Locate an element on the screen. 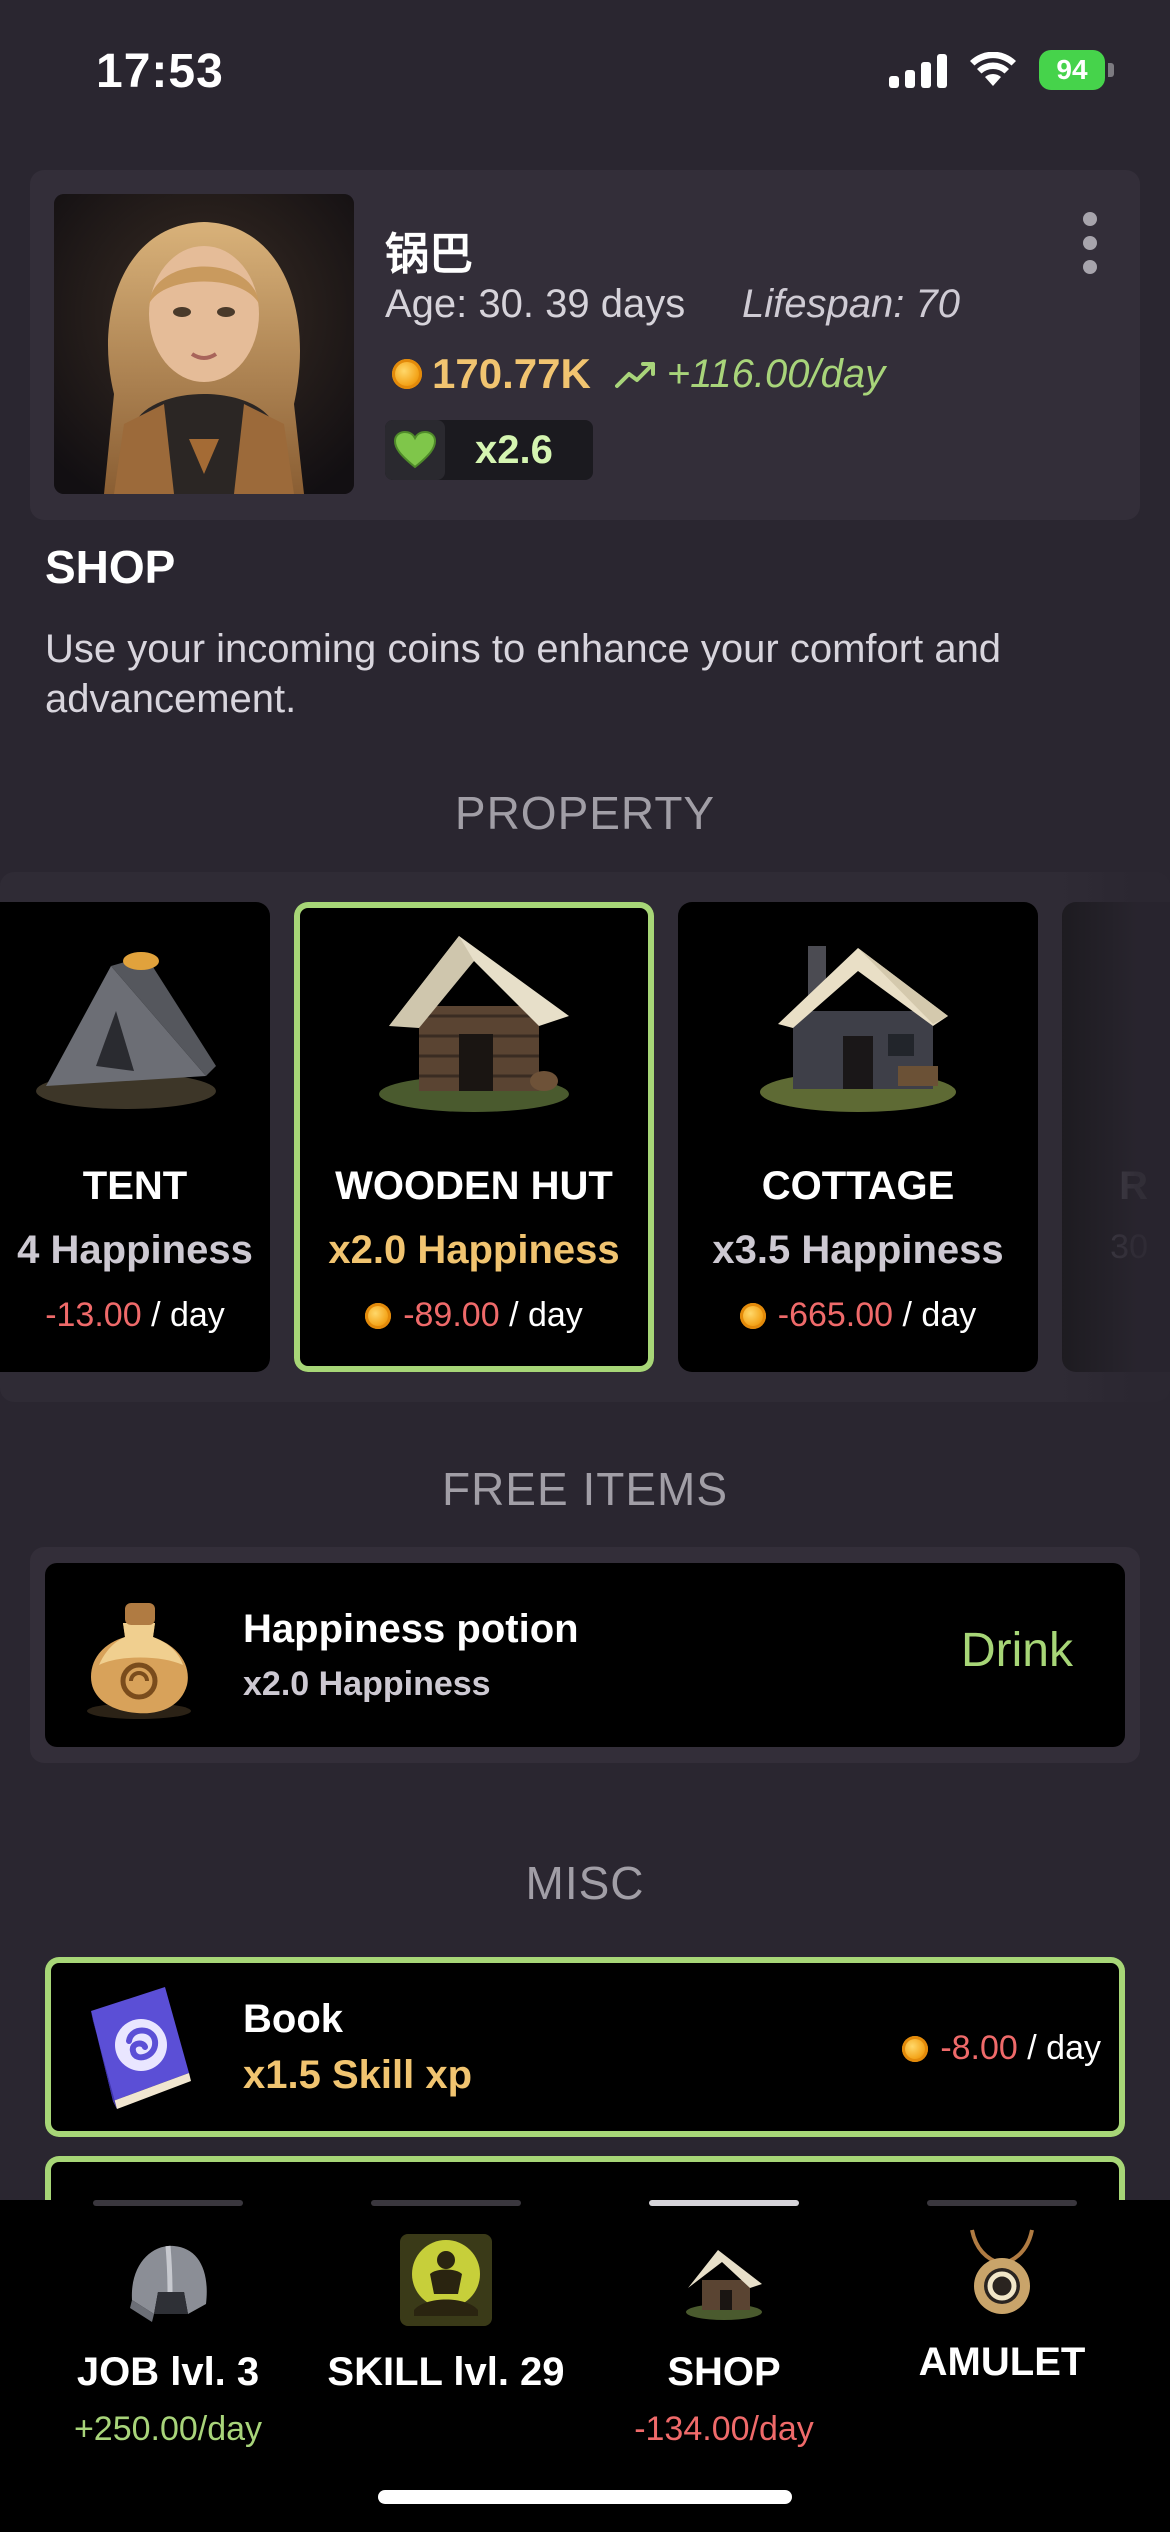 This screenshot has width=1170, height=2532. tab-label: JOB lvl. 3 is located at coordinates (168, 2372).